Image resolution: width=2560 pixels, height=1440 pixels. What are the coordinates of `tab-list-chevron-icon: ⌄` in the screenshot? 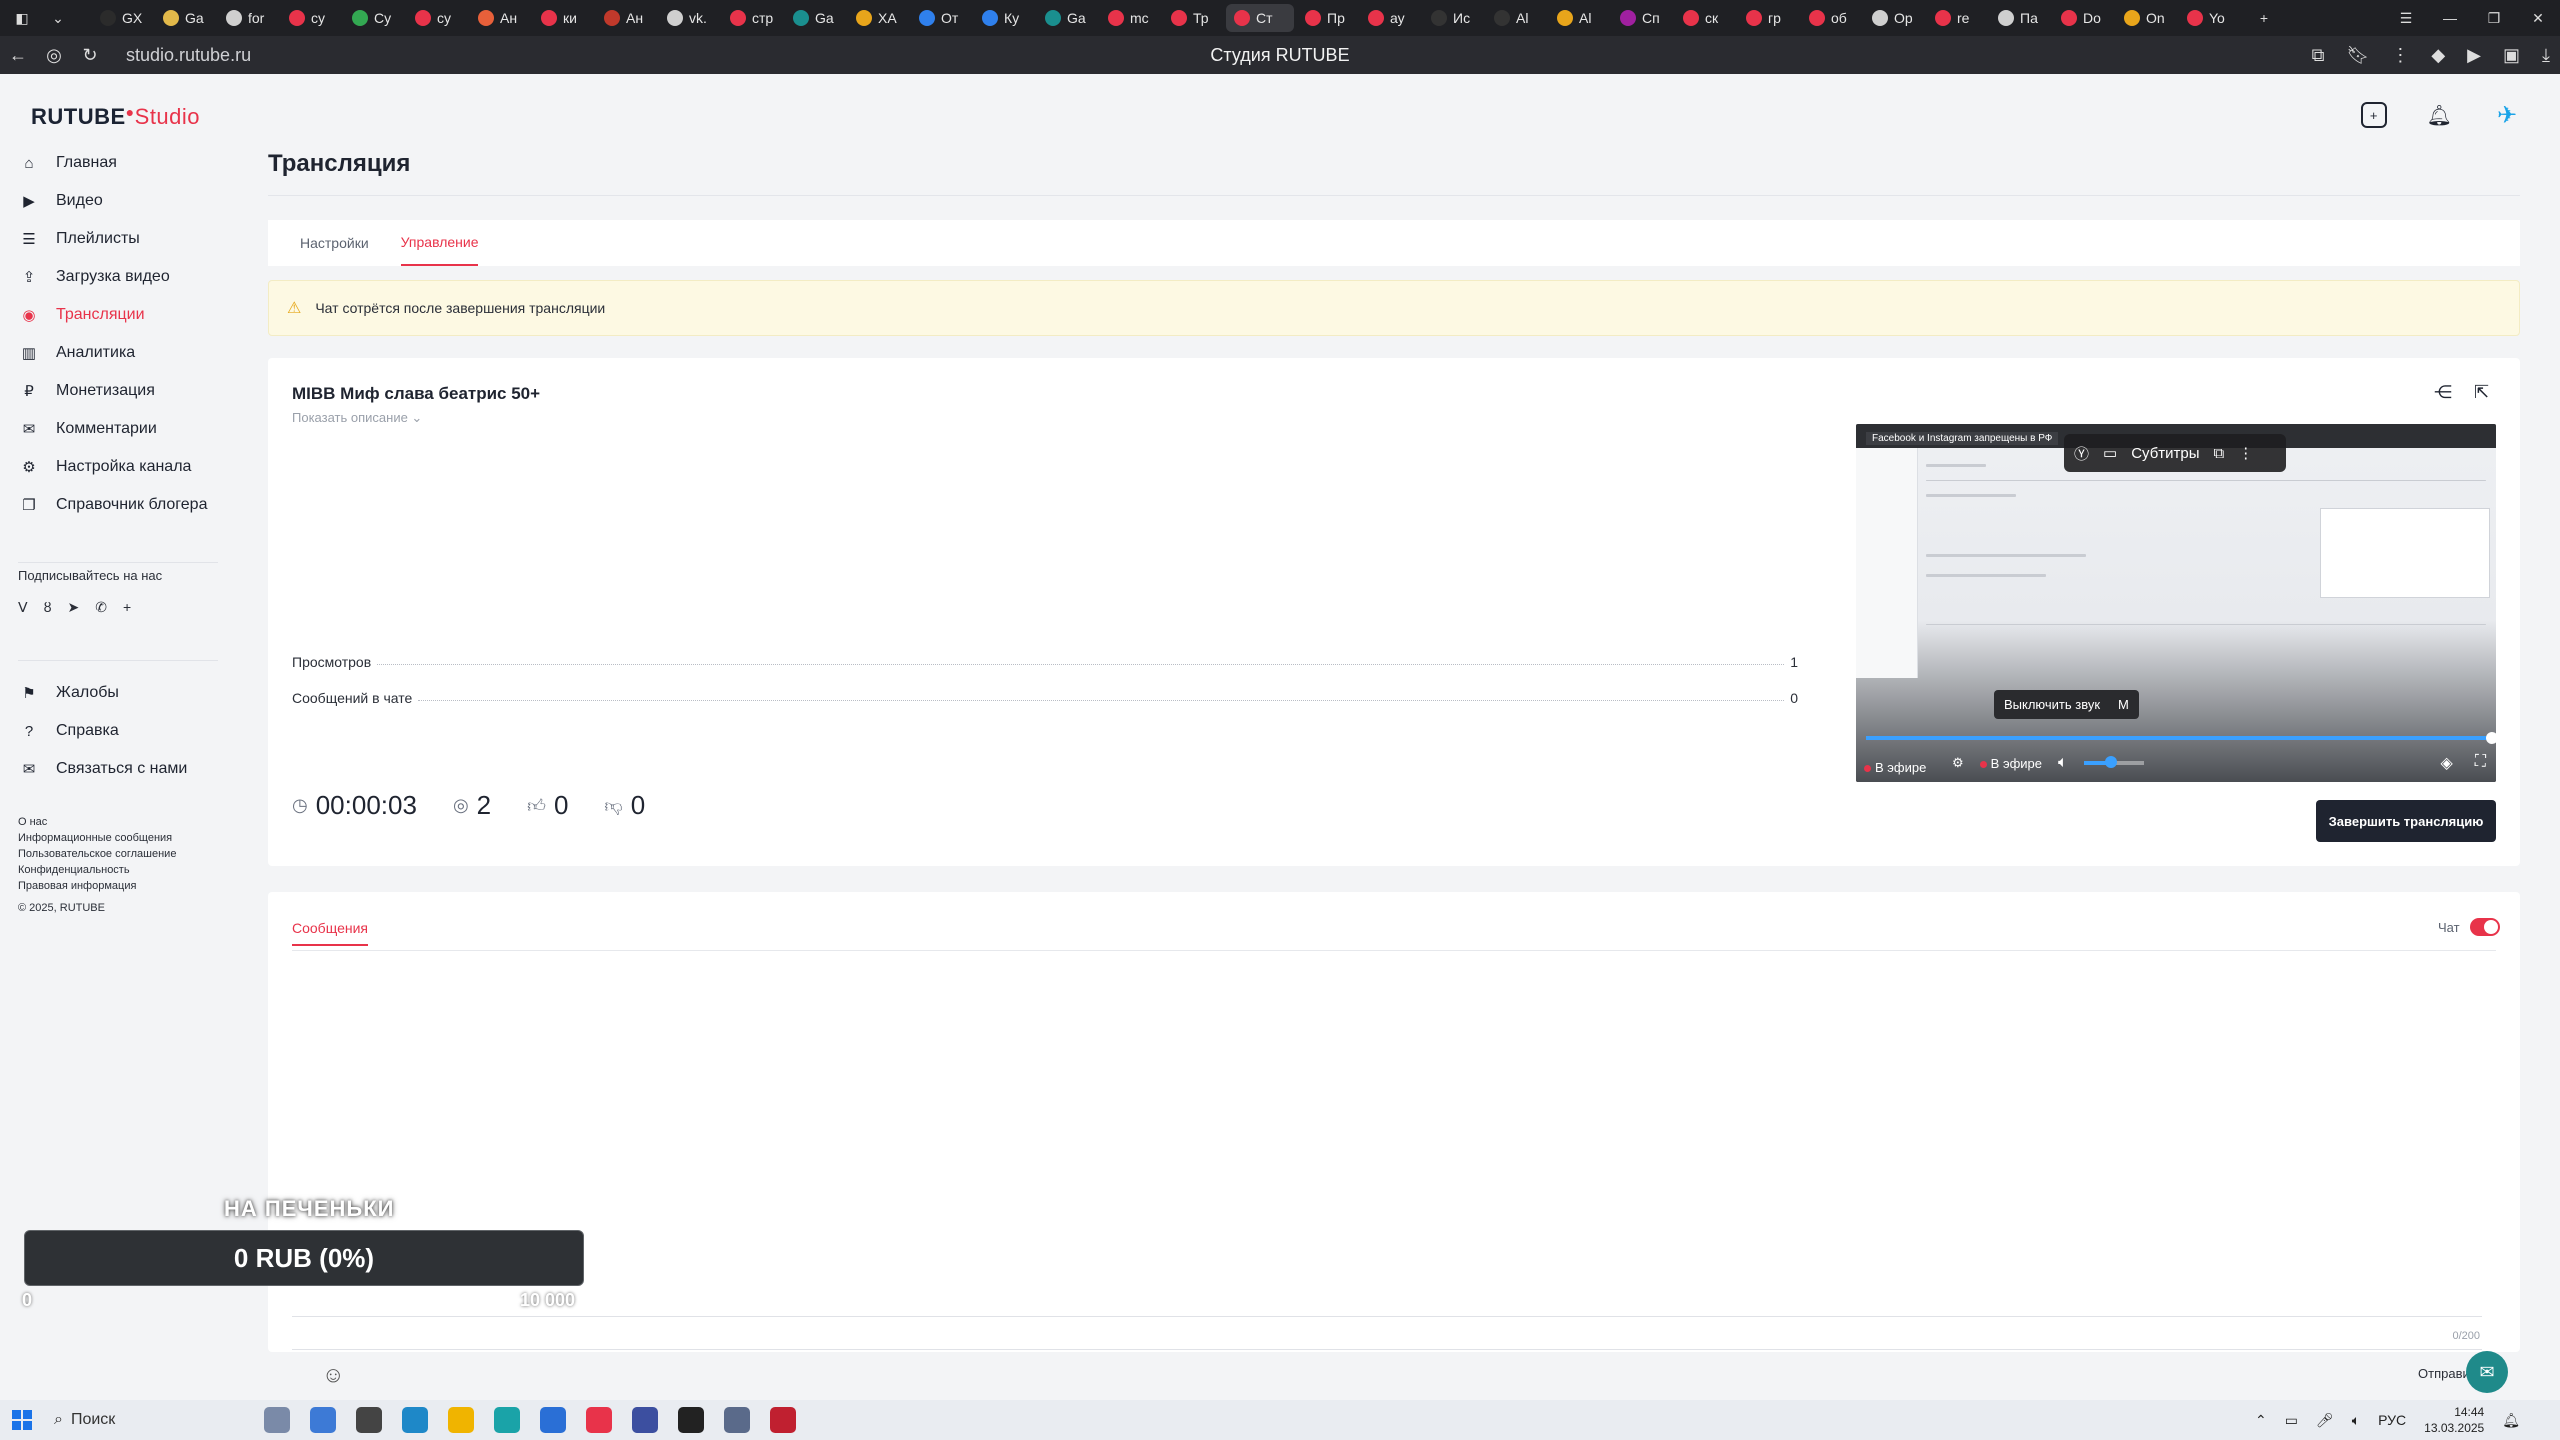 It's located at (58, 18).